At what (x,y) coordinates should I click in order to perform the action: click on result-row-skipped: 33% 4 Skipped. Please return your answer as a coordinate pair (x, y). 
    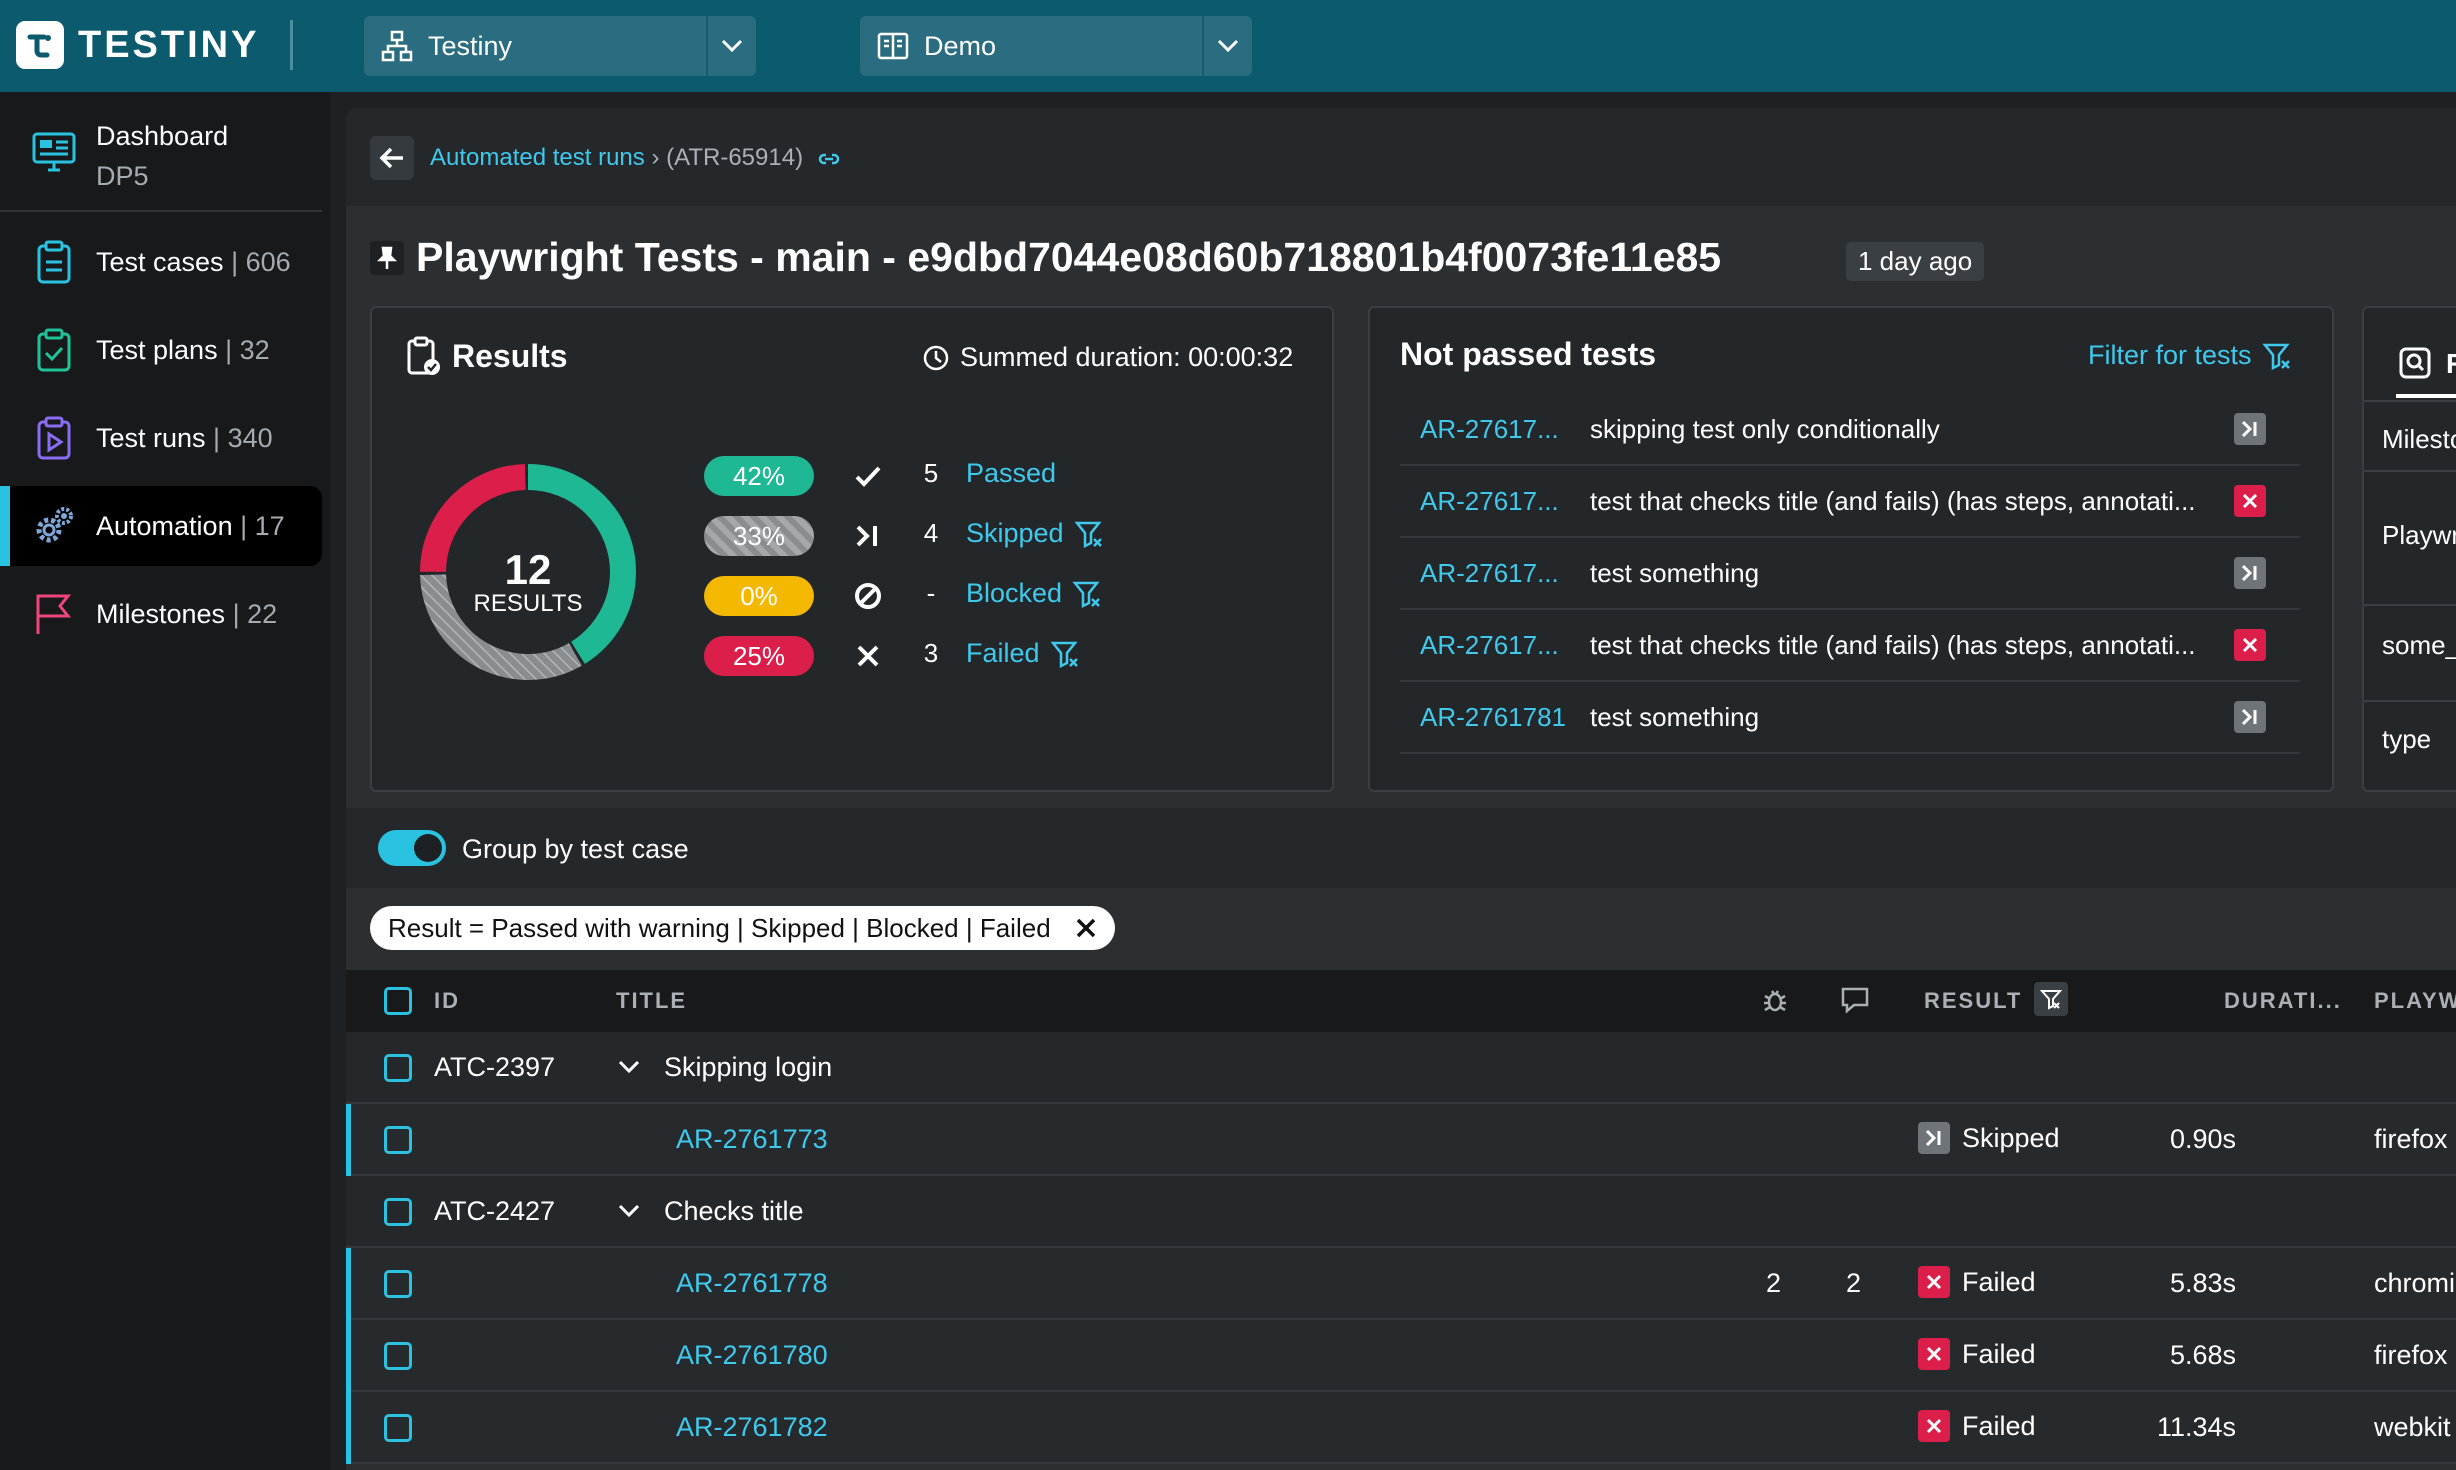
    Looking at the image, I should click on (903, 536).